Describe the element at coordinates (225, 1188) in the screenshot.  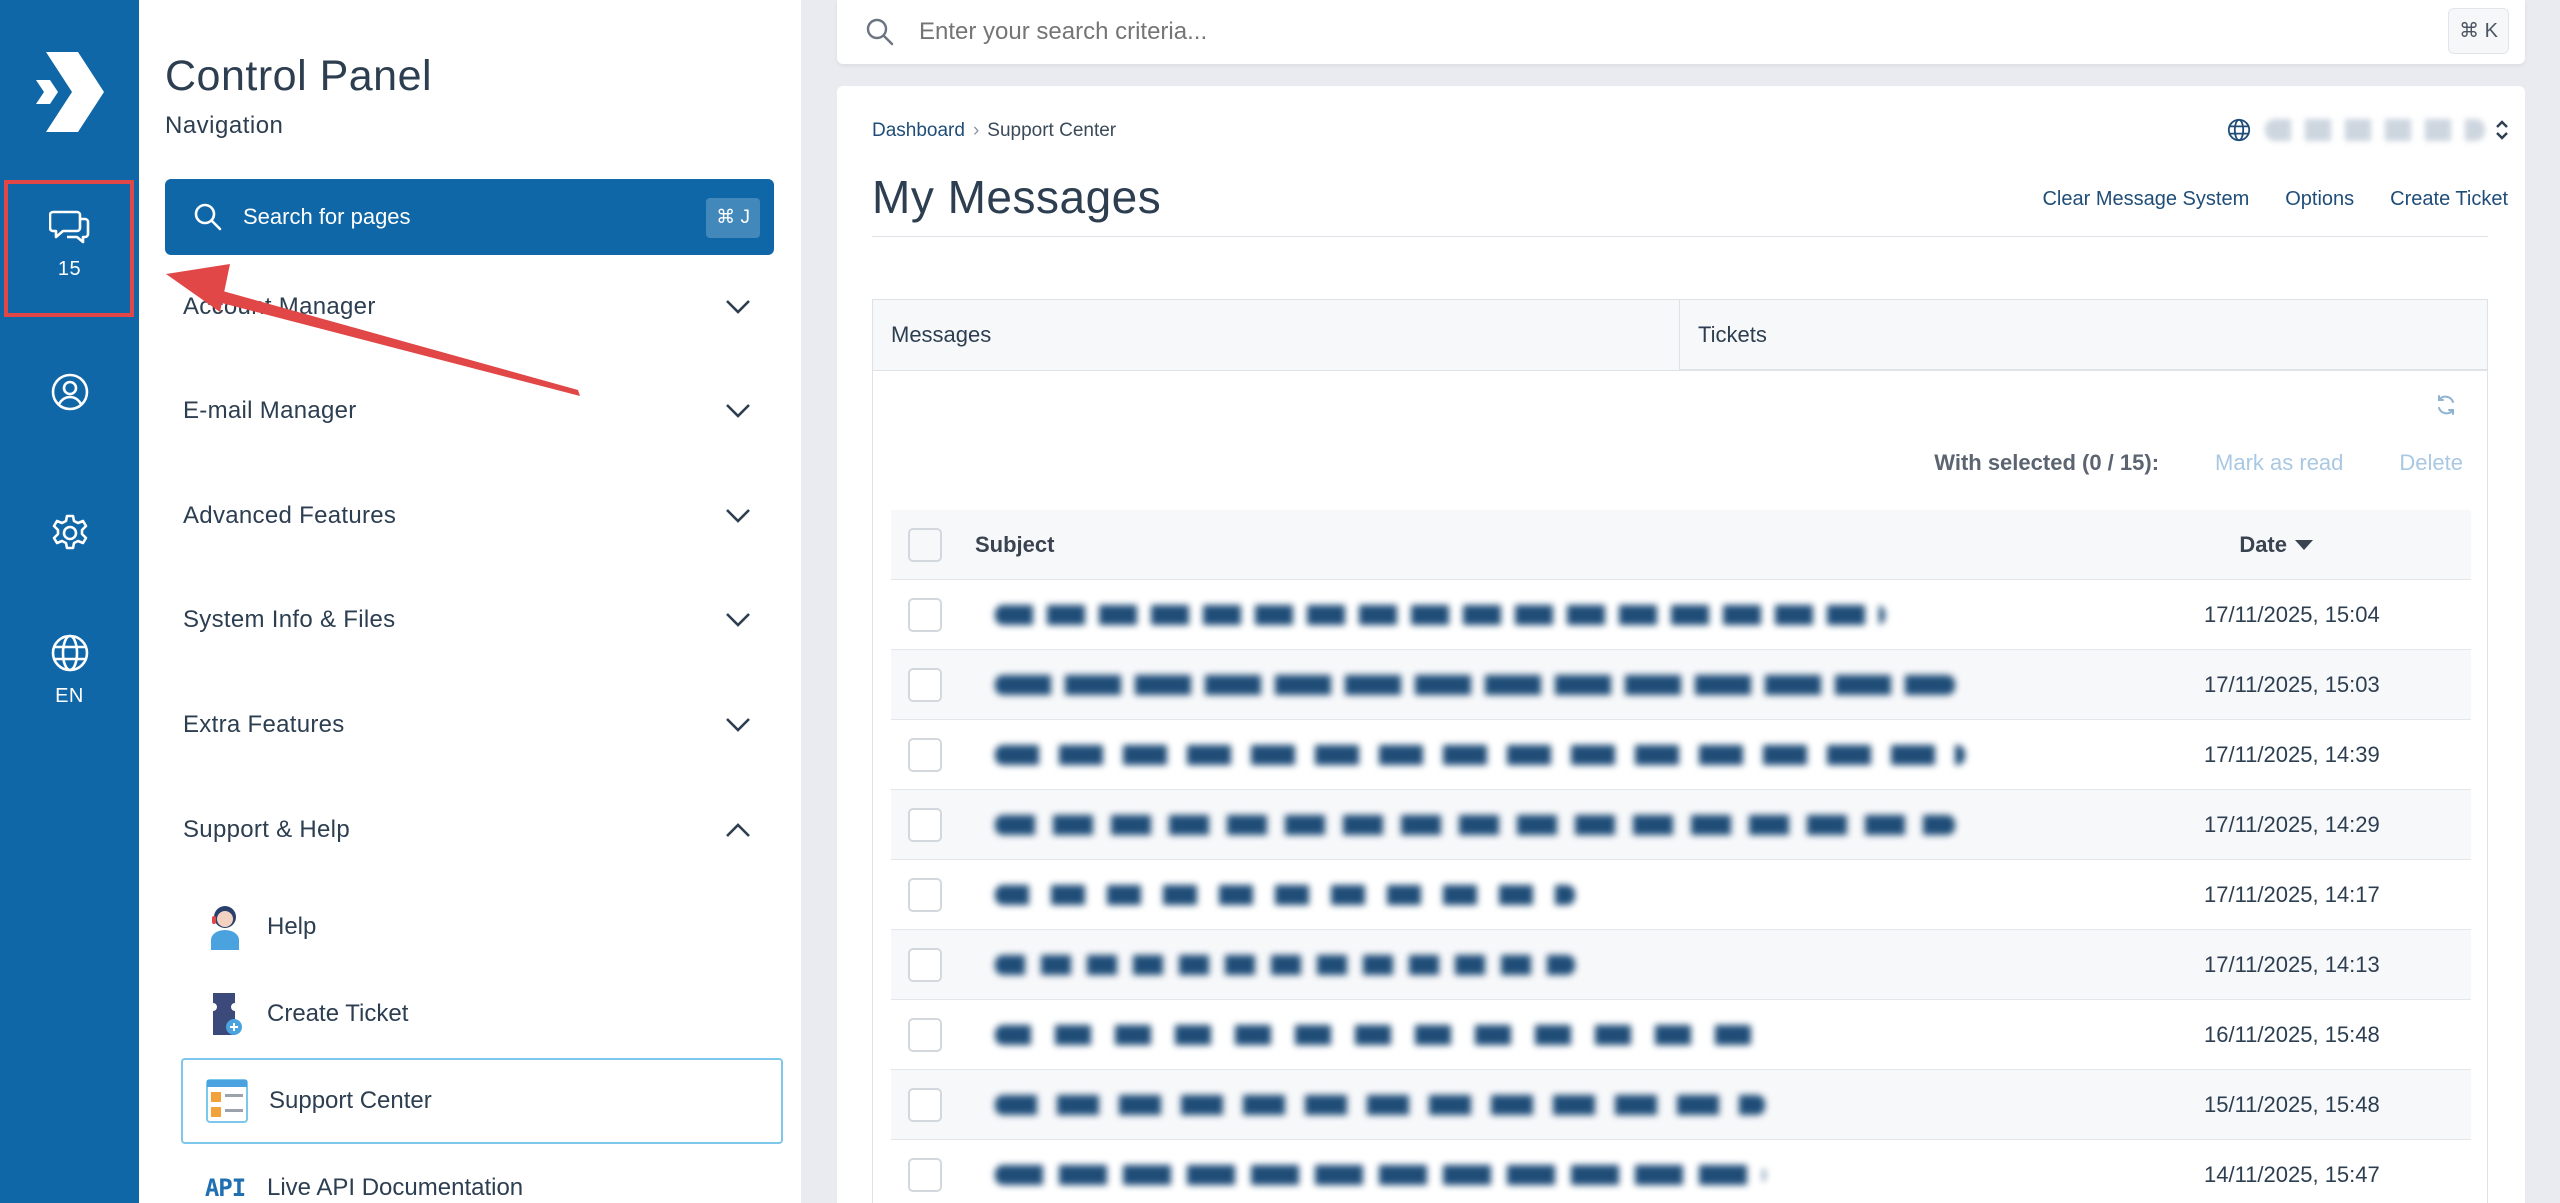
I see `api-badge: API` at that location.